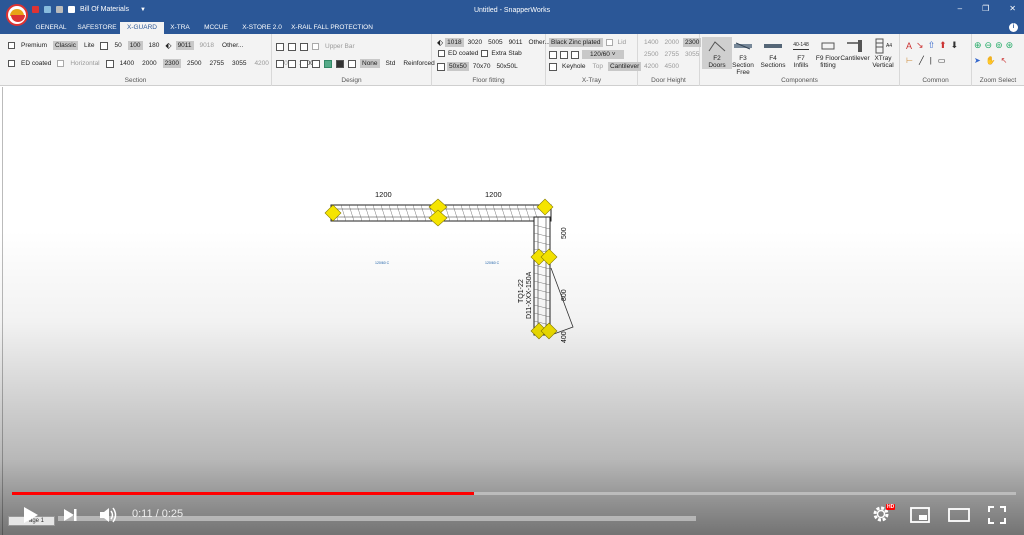 The height and width of the screenshot is (535, 1024). What do you see at coordinates (304, 46) in the screenshot?
I see `mesh-split-icon` at bounding box center [304, 46].